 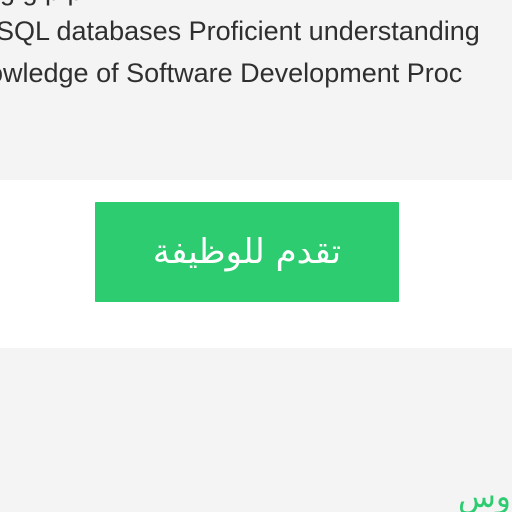 What do you see at coordinates (247, 252) in the screenshot?
I see `apply-for-job-button: تقدم للوظيفة` at bounding box center [247, 252].